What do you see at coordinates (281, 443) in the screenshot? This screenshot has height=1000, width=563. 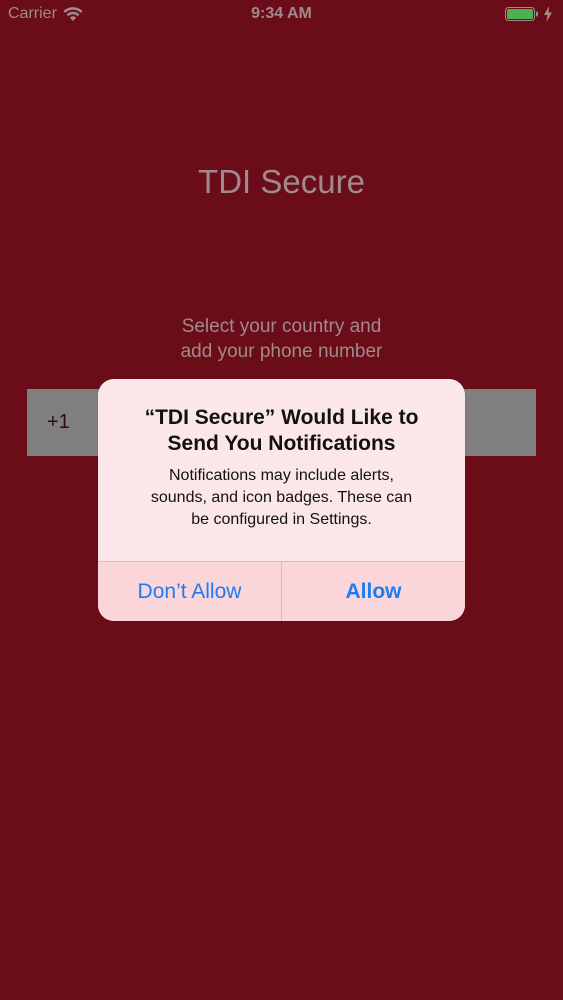 I see `alert-title-line-2: Send You Notifications` at bounding box center [281, 443].